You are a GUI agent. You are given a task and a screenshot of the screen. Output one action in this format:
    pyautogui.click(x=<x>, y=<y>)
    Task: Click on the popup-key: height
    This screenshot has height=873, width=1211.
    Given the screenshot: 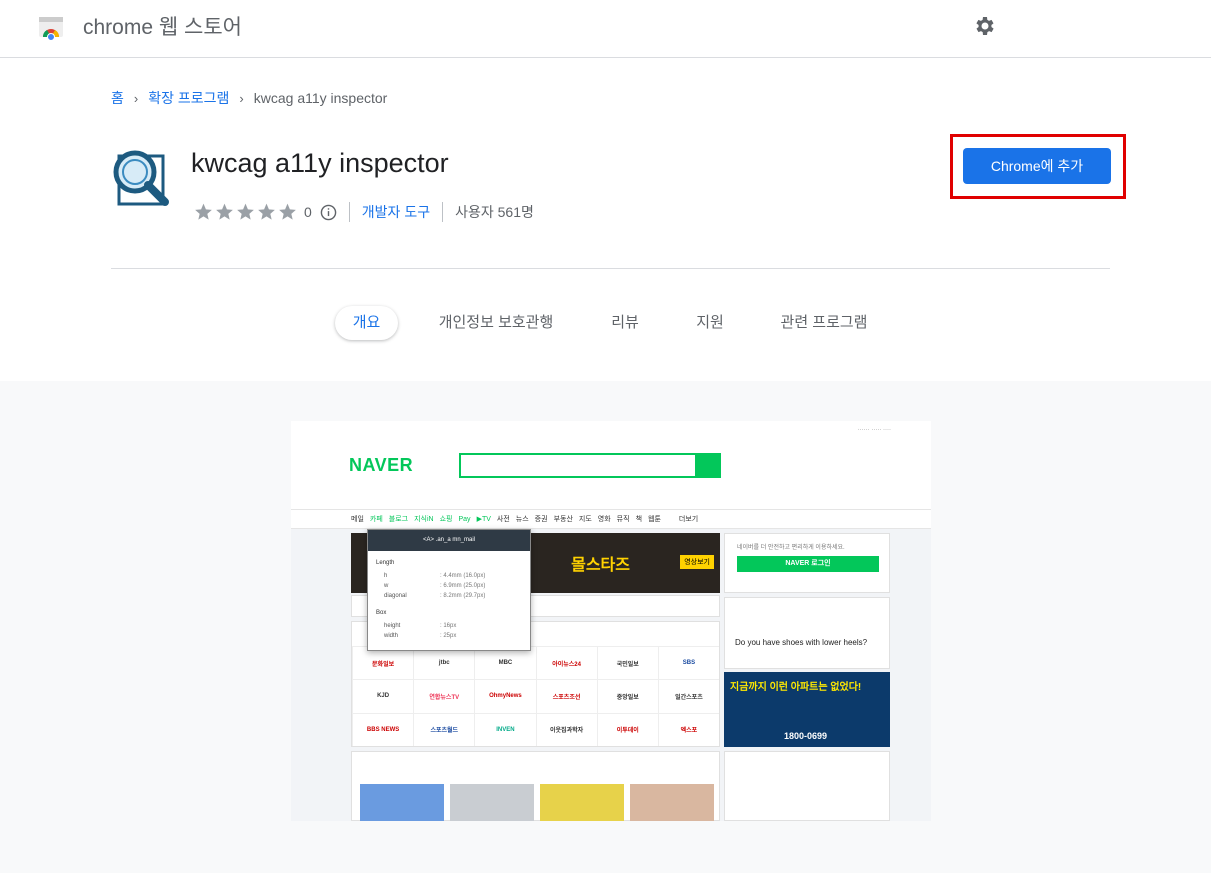 What is the action you would take?
    pyautogui.click(x=392, y=626)
    